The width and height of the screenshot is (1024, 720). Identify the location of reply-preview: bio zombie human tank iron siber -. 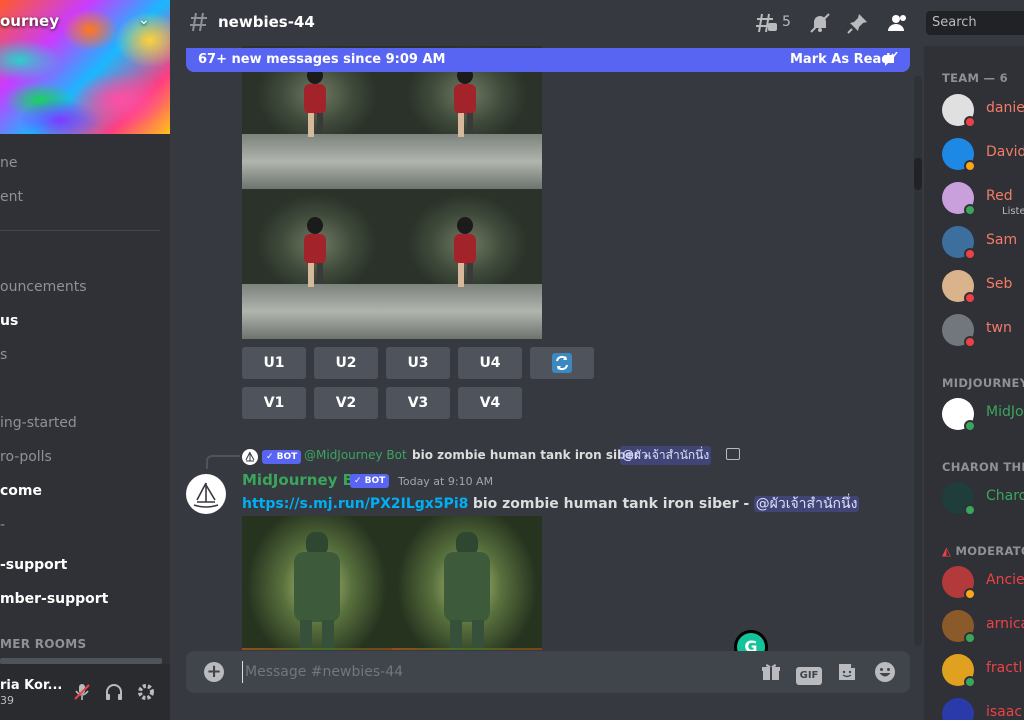
(530, 455).